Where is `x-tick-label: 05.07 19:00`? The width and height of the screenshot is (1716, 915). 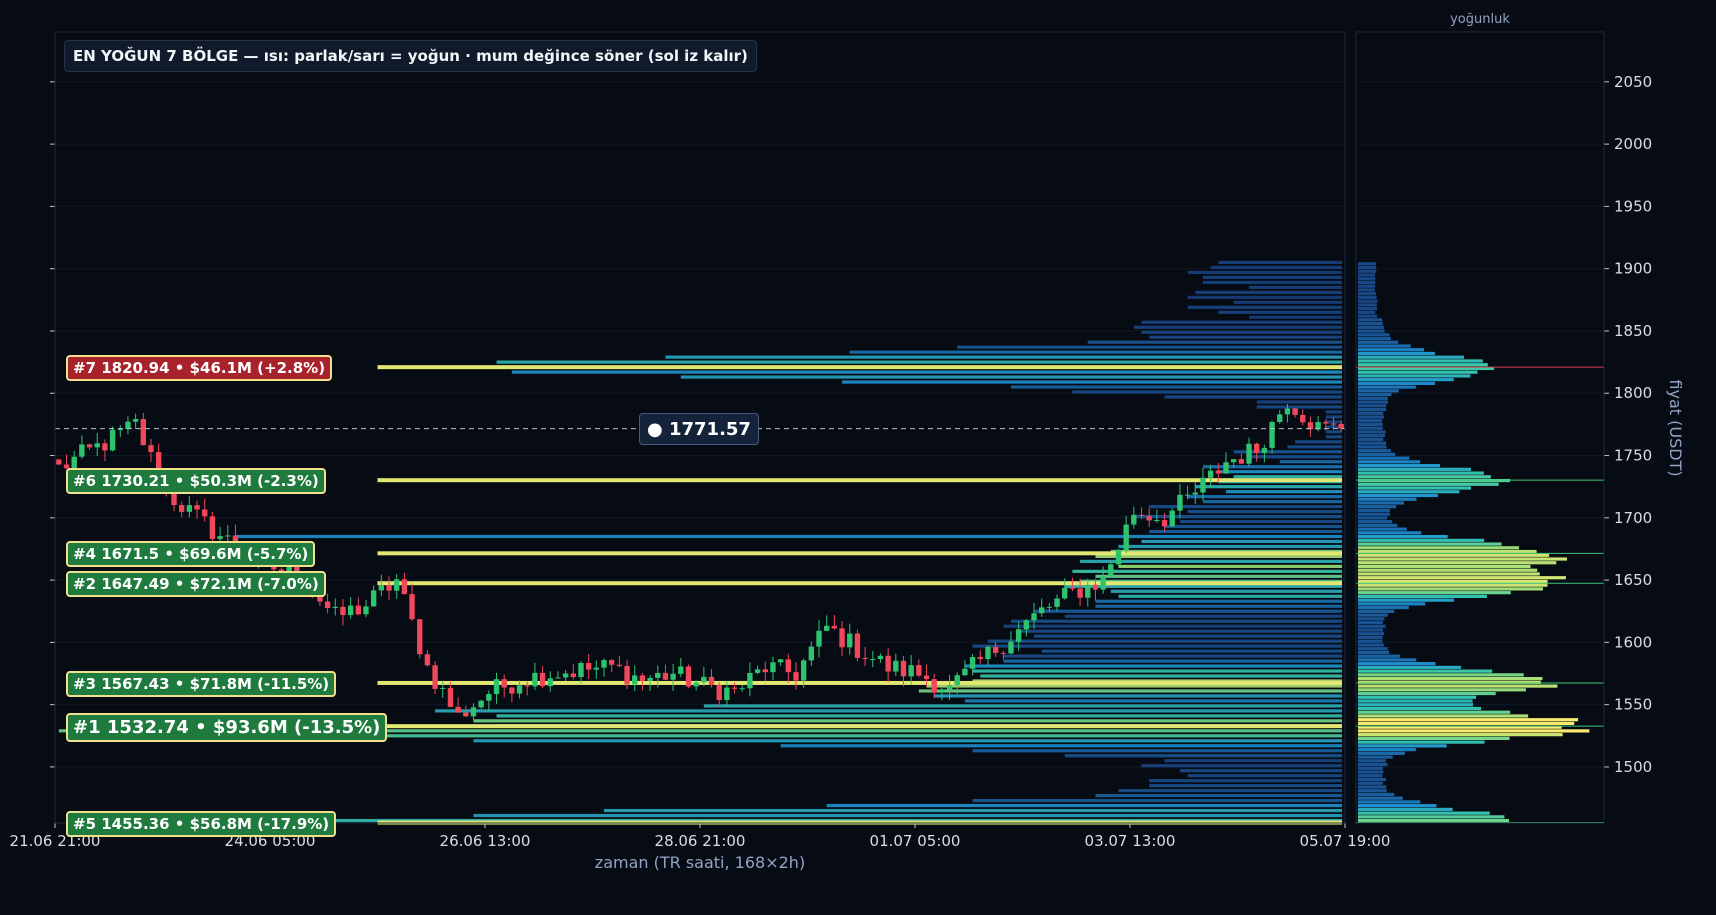 x-tick-label: 05.07 19:00 is located at coordinates (1345, 841).